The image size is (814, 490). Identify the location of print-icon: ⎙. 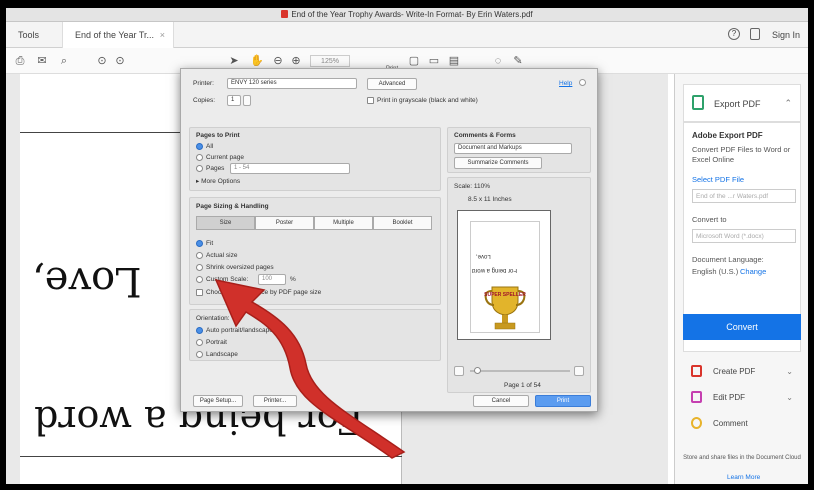
(20, 61).